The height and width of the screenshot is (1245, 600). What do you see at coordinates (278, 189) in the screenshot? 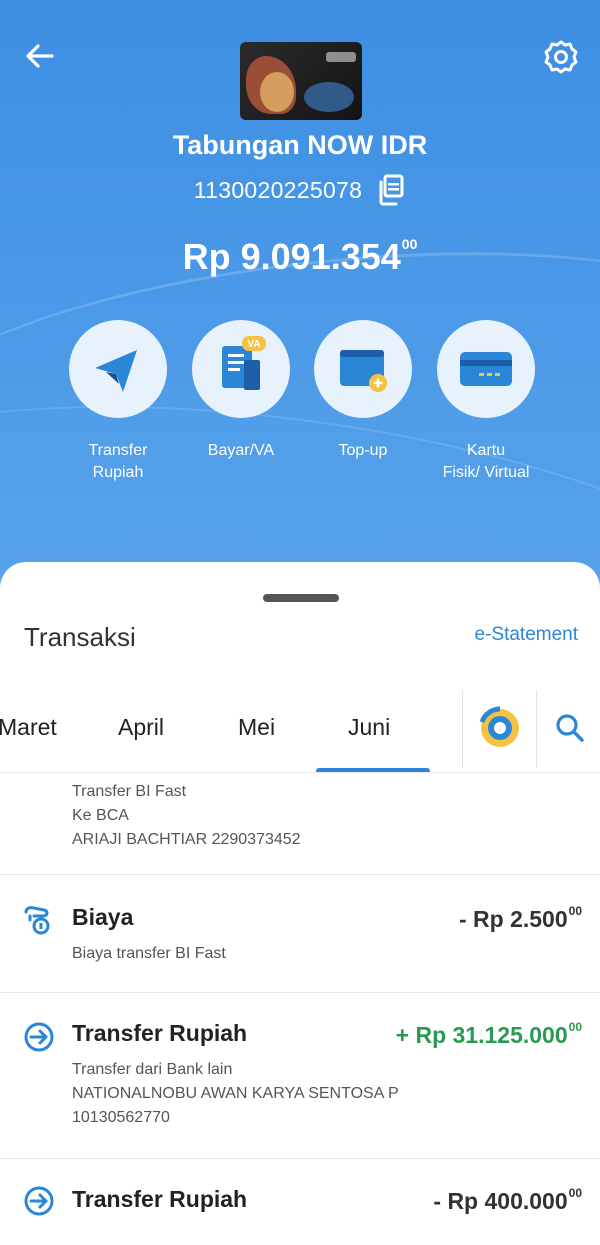
I see `account-number: 1130020225078` at bounding box center [278, 189].